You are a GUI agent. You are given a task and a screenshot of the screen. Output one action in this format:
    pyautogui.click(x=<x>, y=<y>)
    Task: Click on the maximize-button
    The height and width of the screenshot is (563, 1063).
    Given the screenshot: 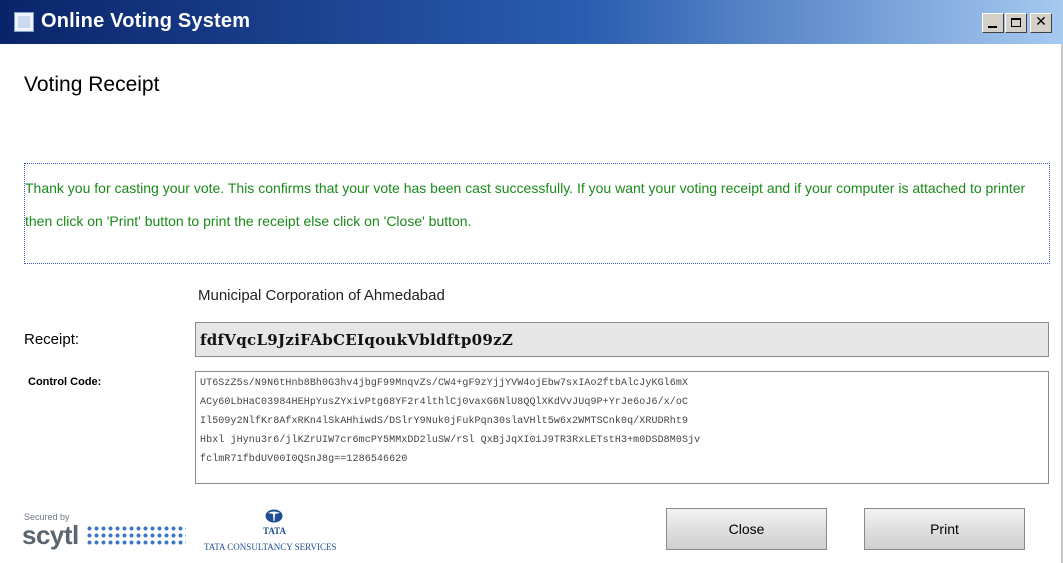 What is the action you would take?
    pyautogui.click(x=1016, y=23)
    